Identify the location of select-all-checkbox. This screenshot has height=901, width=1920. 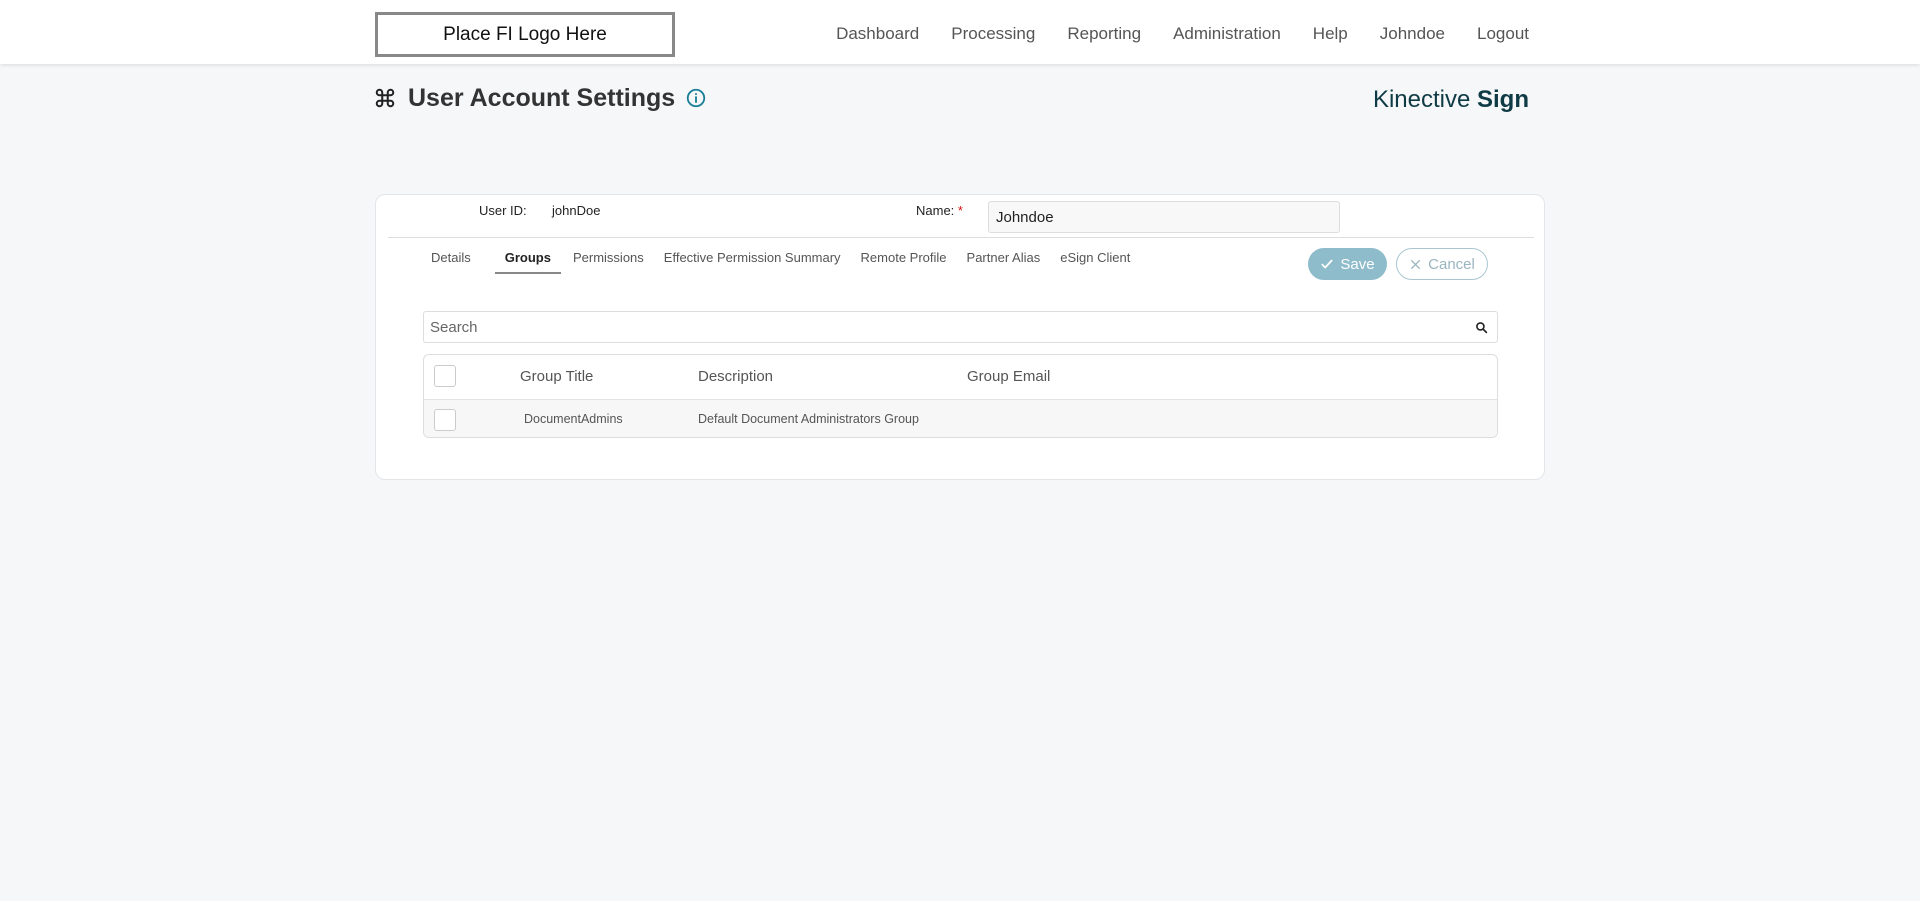
(445, 376).